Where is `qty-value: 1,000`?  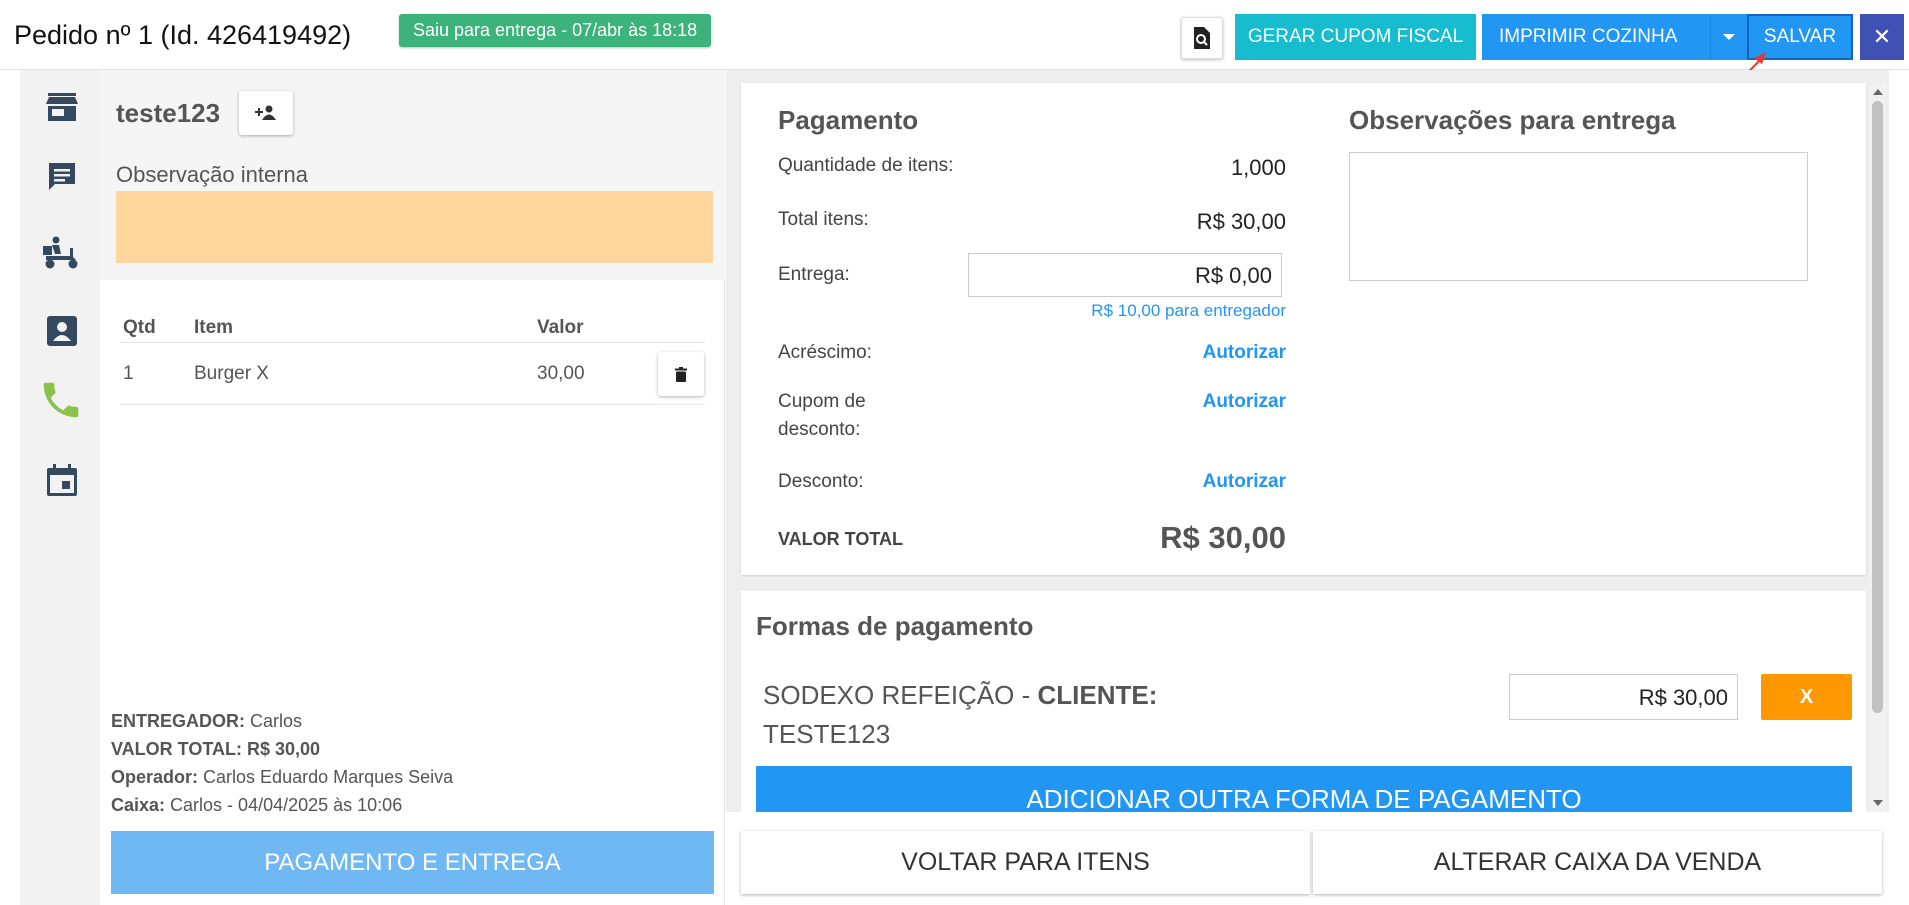
qty-value: 1,000 is located at coordinates (1258, 167).